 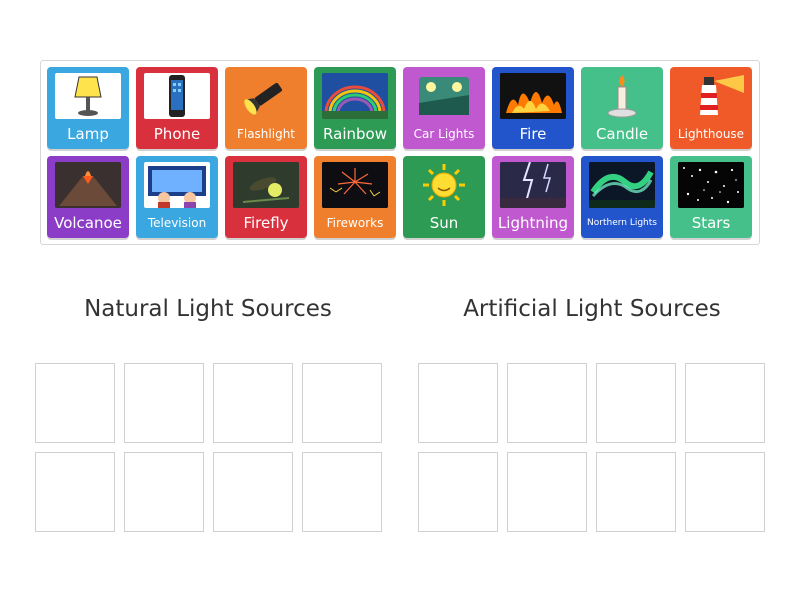 What do you see at coordinates (622, 134) in the screenshot?
I see `card-label: Candle` at bounding box center [622, 134].